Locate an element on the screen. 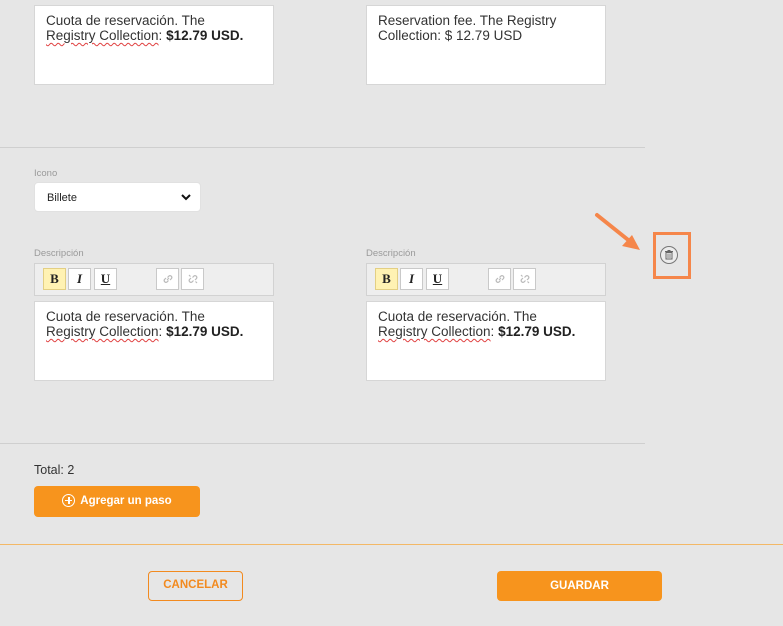 This screenshot has width=783, height=626. save-button: GUARDAR is located at coordinates (579, 586).